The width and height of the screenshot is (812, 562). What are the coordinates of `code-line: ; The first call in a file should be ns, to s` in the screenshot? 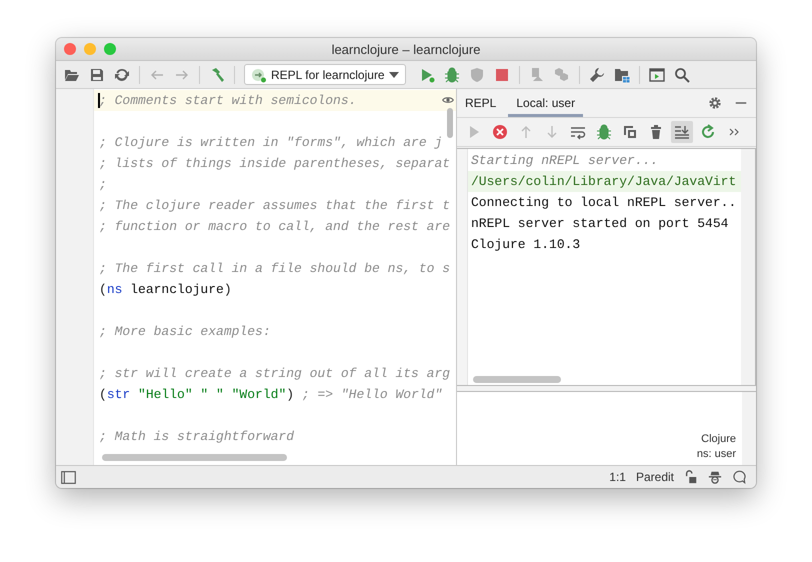 It's located at (274, 268).